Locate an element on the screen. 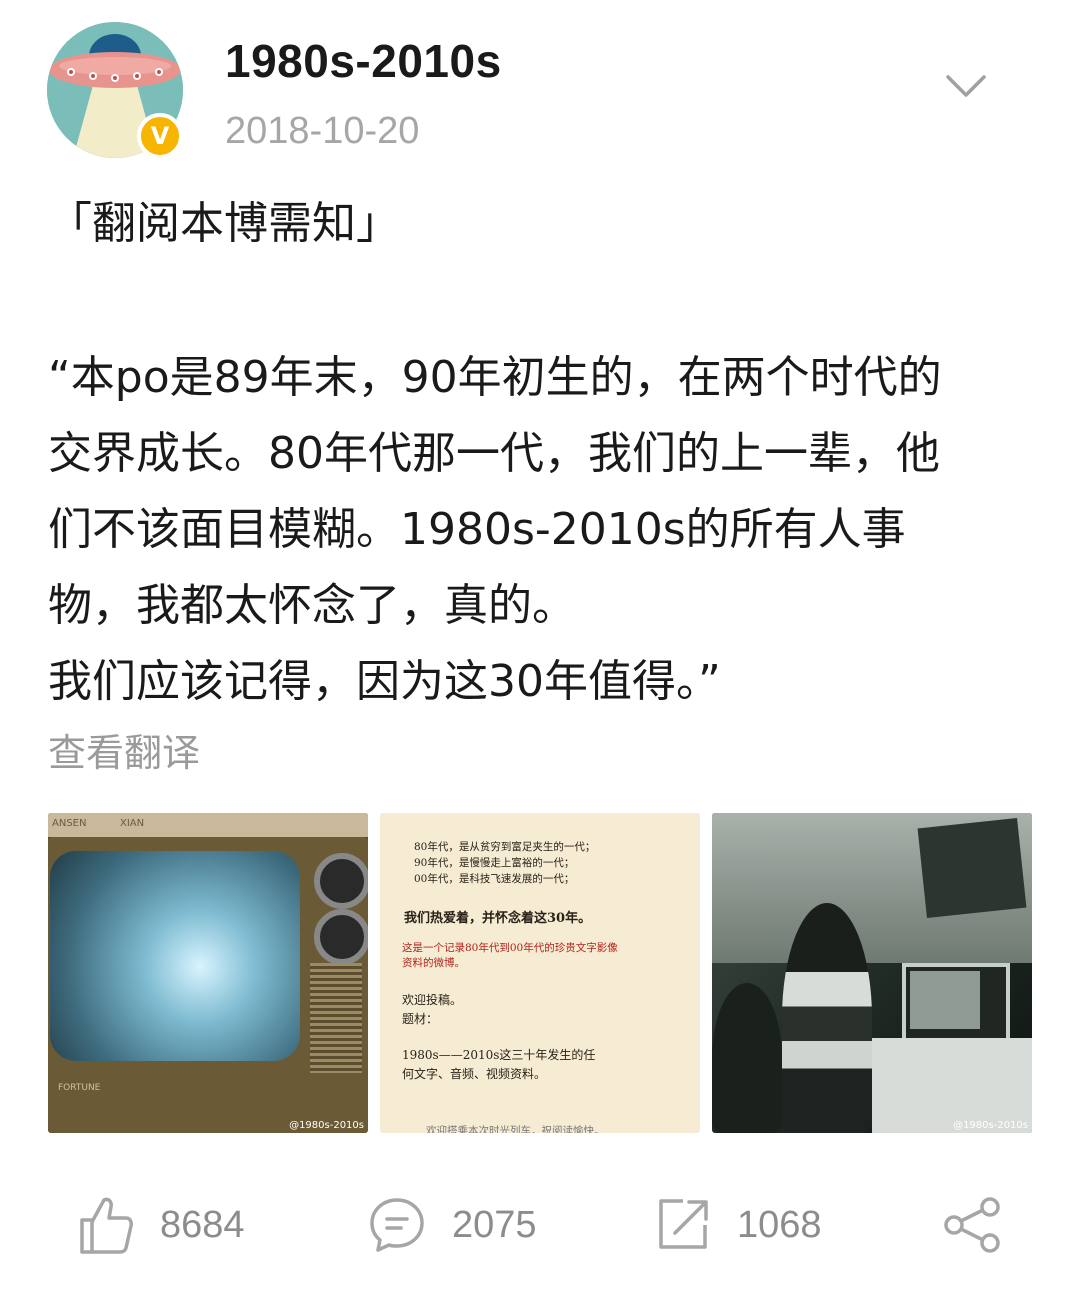 This screenshot has height=1307, width=1080. translate-link: 查看翻译 is located at coordinates (124, 749).